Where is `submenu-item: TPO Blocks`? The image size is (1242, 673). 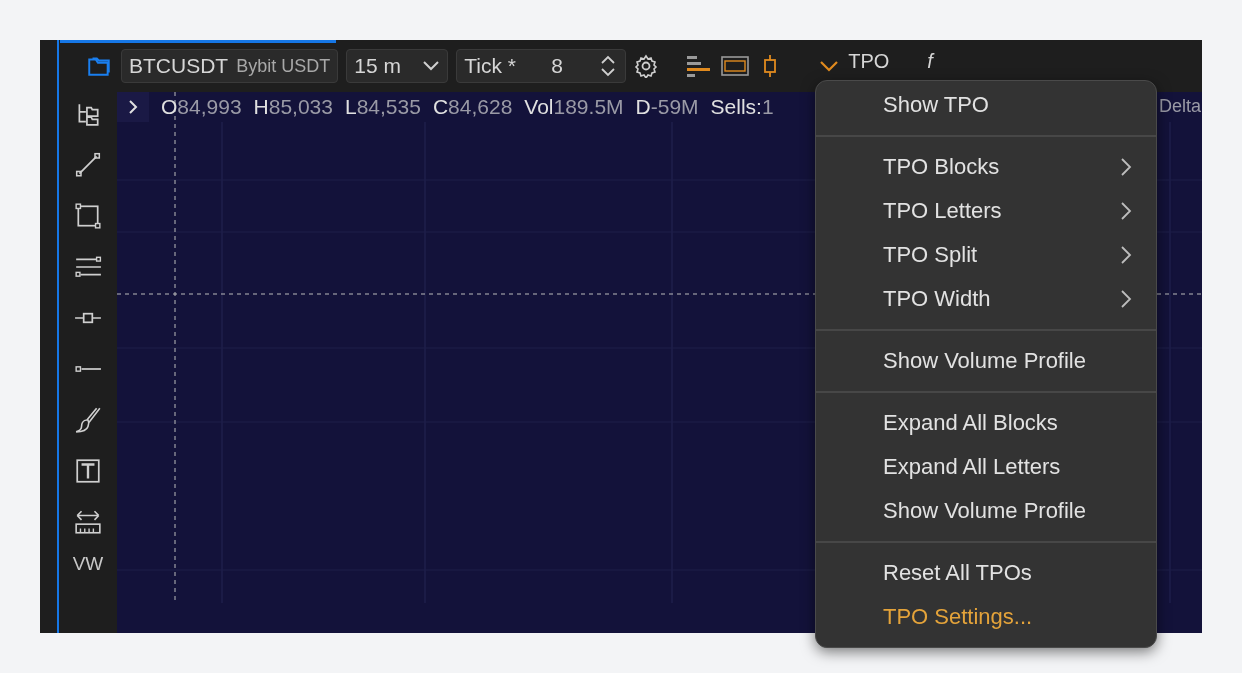
submenu-item: TPO Blocks is located at coordinates (986, 167).